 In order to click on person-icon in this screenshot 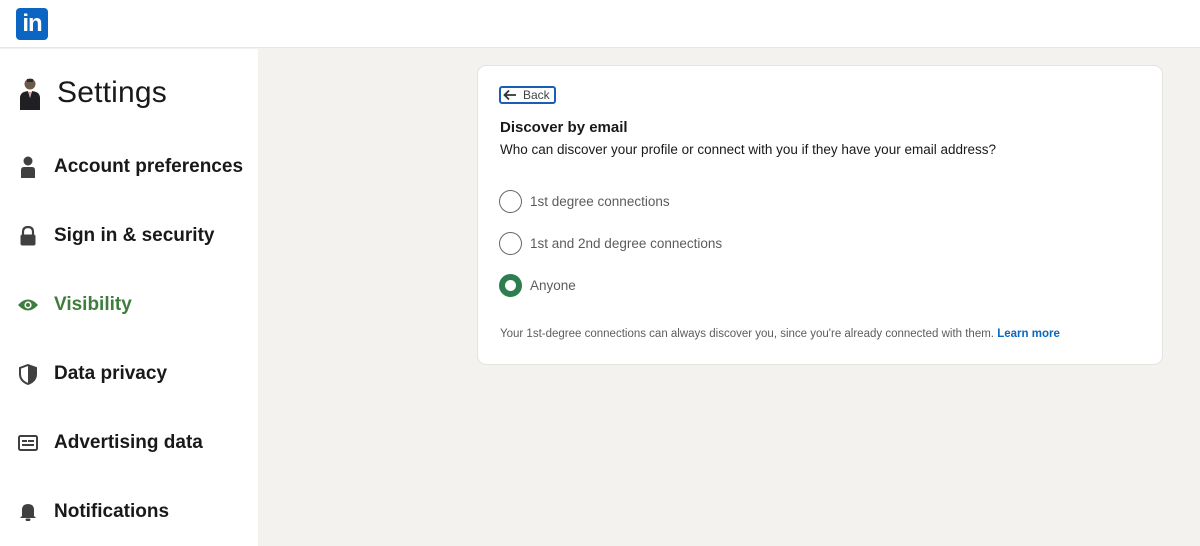, I will do `click(28, 167)`.